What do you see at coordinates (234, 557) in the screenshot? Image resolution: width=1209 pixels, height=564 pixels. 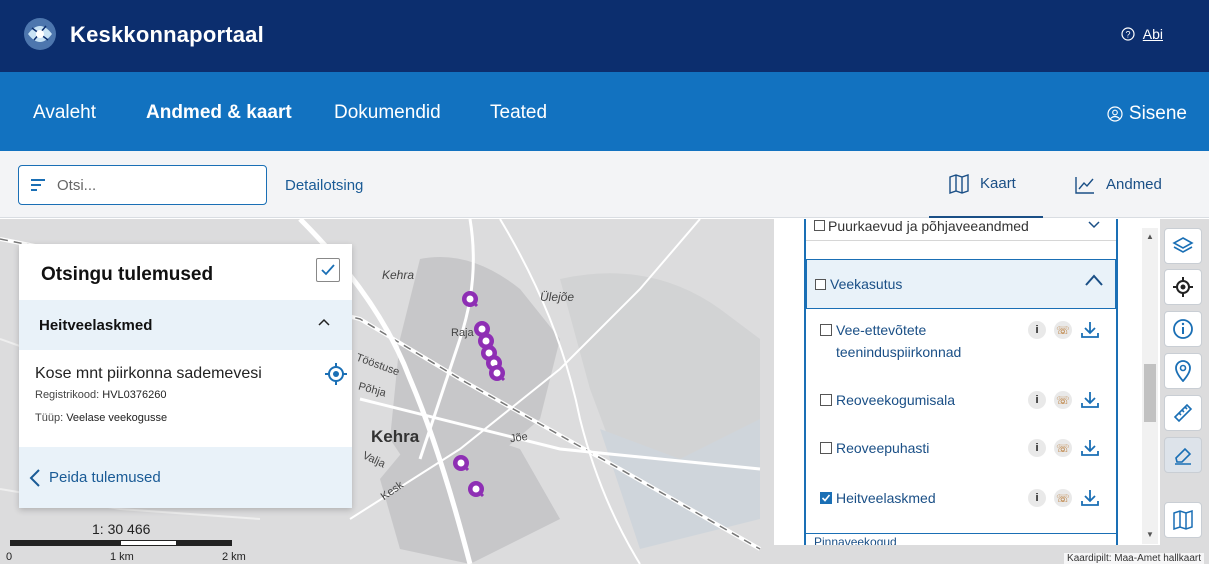 I see `scale-tick-2: 2 km` at bounding box center [234, 557].